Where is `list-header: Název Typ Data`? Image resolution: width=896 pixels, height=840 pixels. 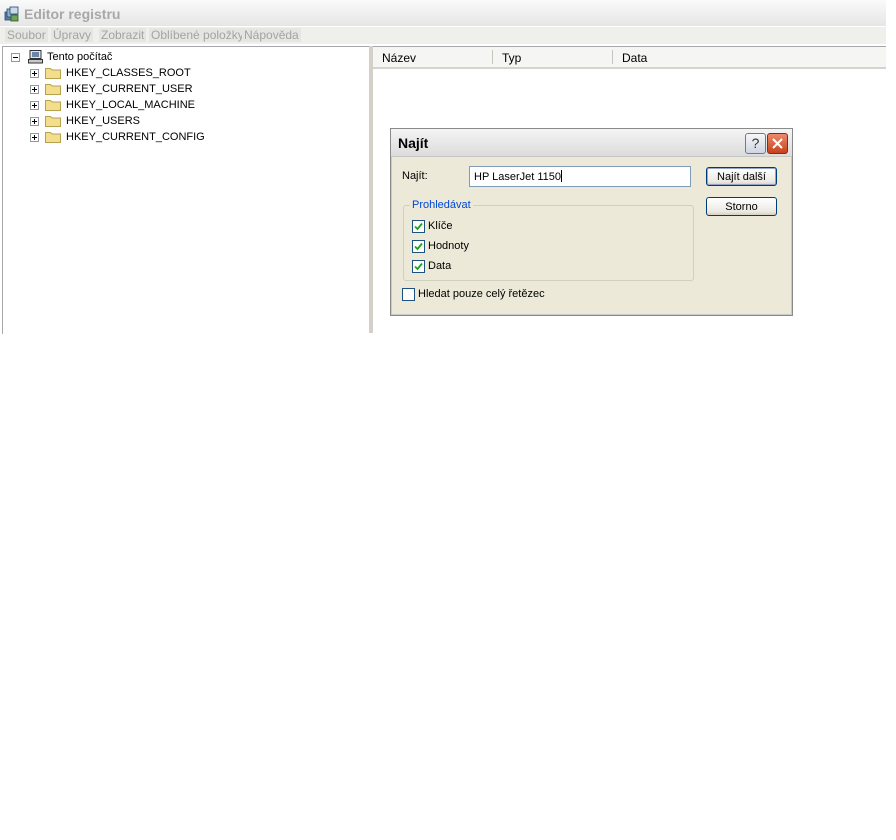
list-header: Název Typ Data is located at coordinates (629, 58).